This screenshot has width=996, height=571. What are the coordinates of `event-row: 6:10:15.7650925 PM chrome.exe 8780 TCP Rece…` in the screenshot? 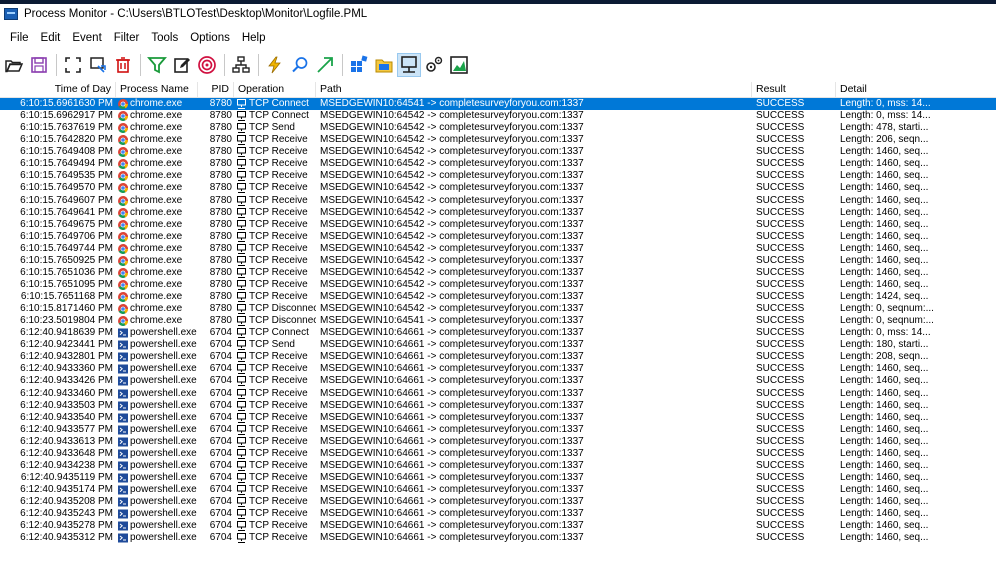 It's located at (498, 261).